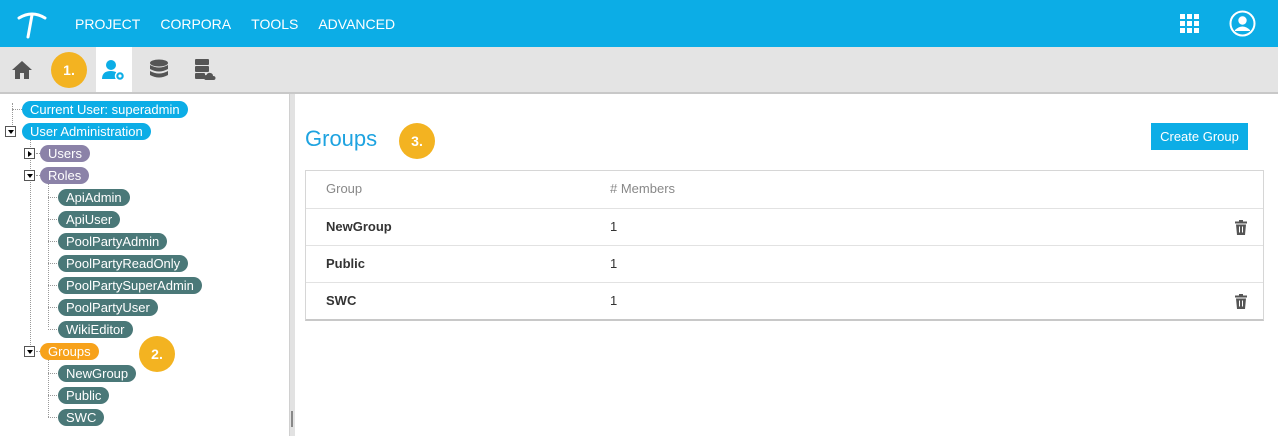 The width and height of the screenshot is (1278, 436). Describe the element at coordinates (84, 395) in the screenshot. I see `tree-node-group: Public` at that location.